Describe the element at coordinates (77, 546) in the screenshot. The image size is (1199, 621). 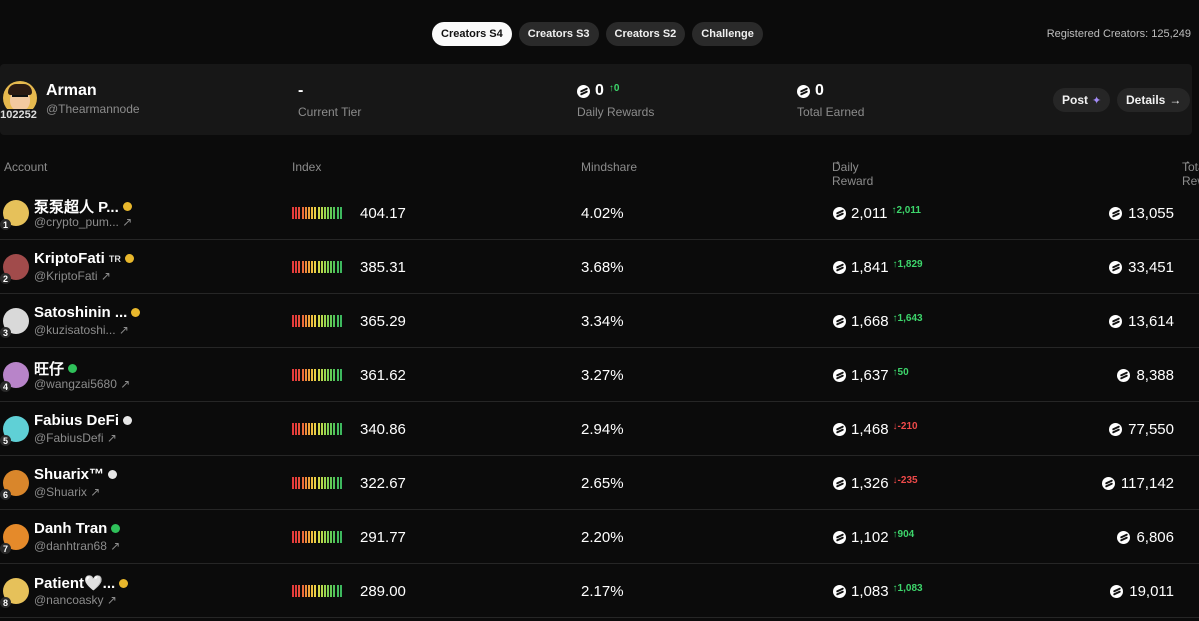
I see `creator-handle-link: @danhtran68 ↗` at that location.